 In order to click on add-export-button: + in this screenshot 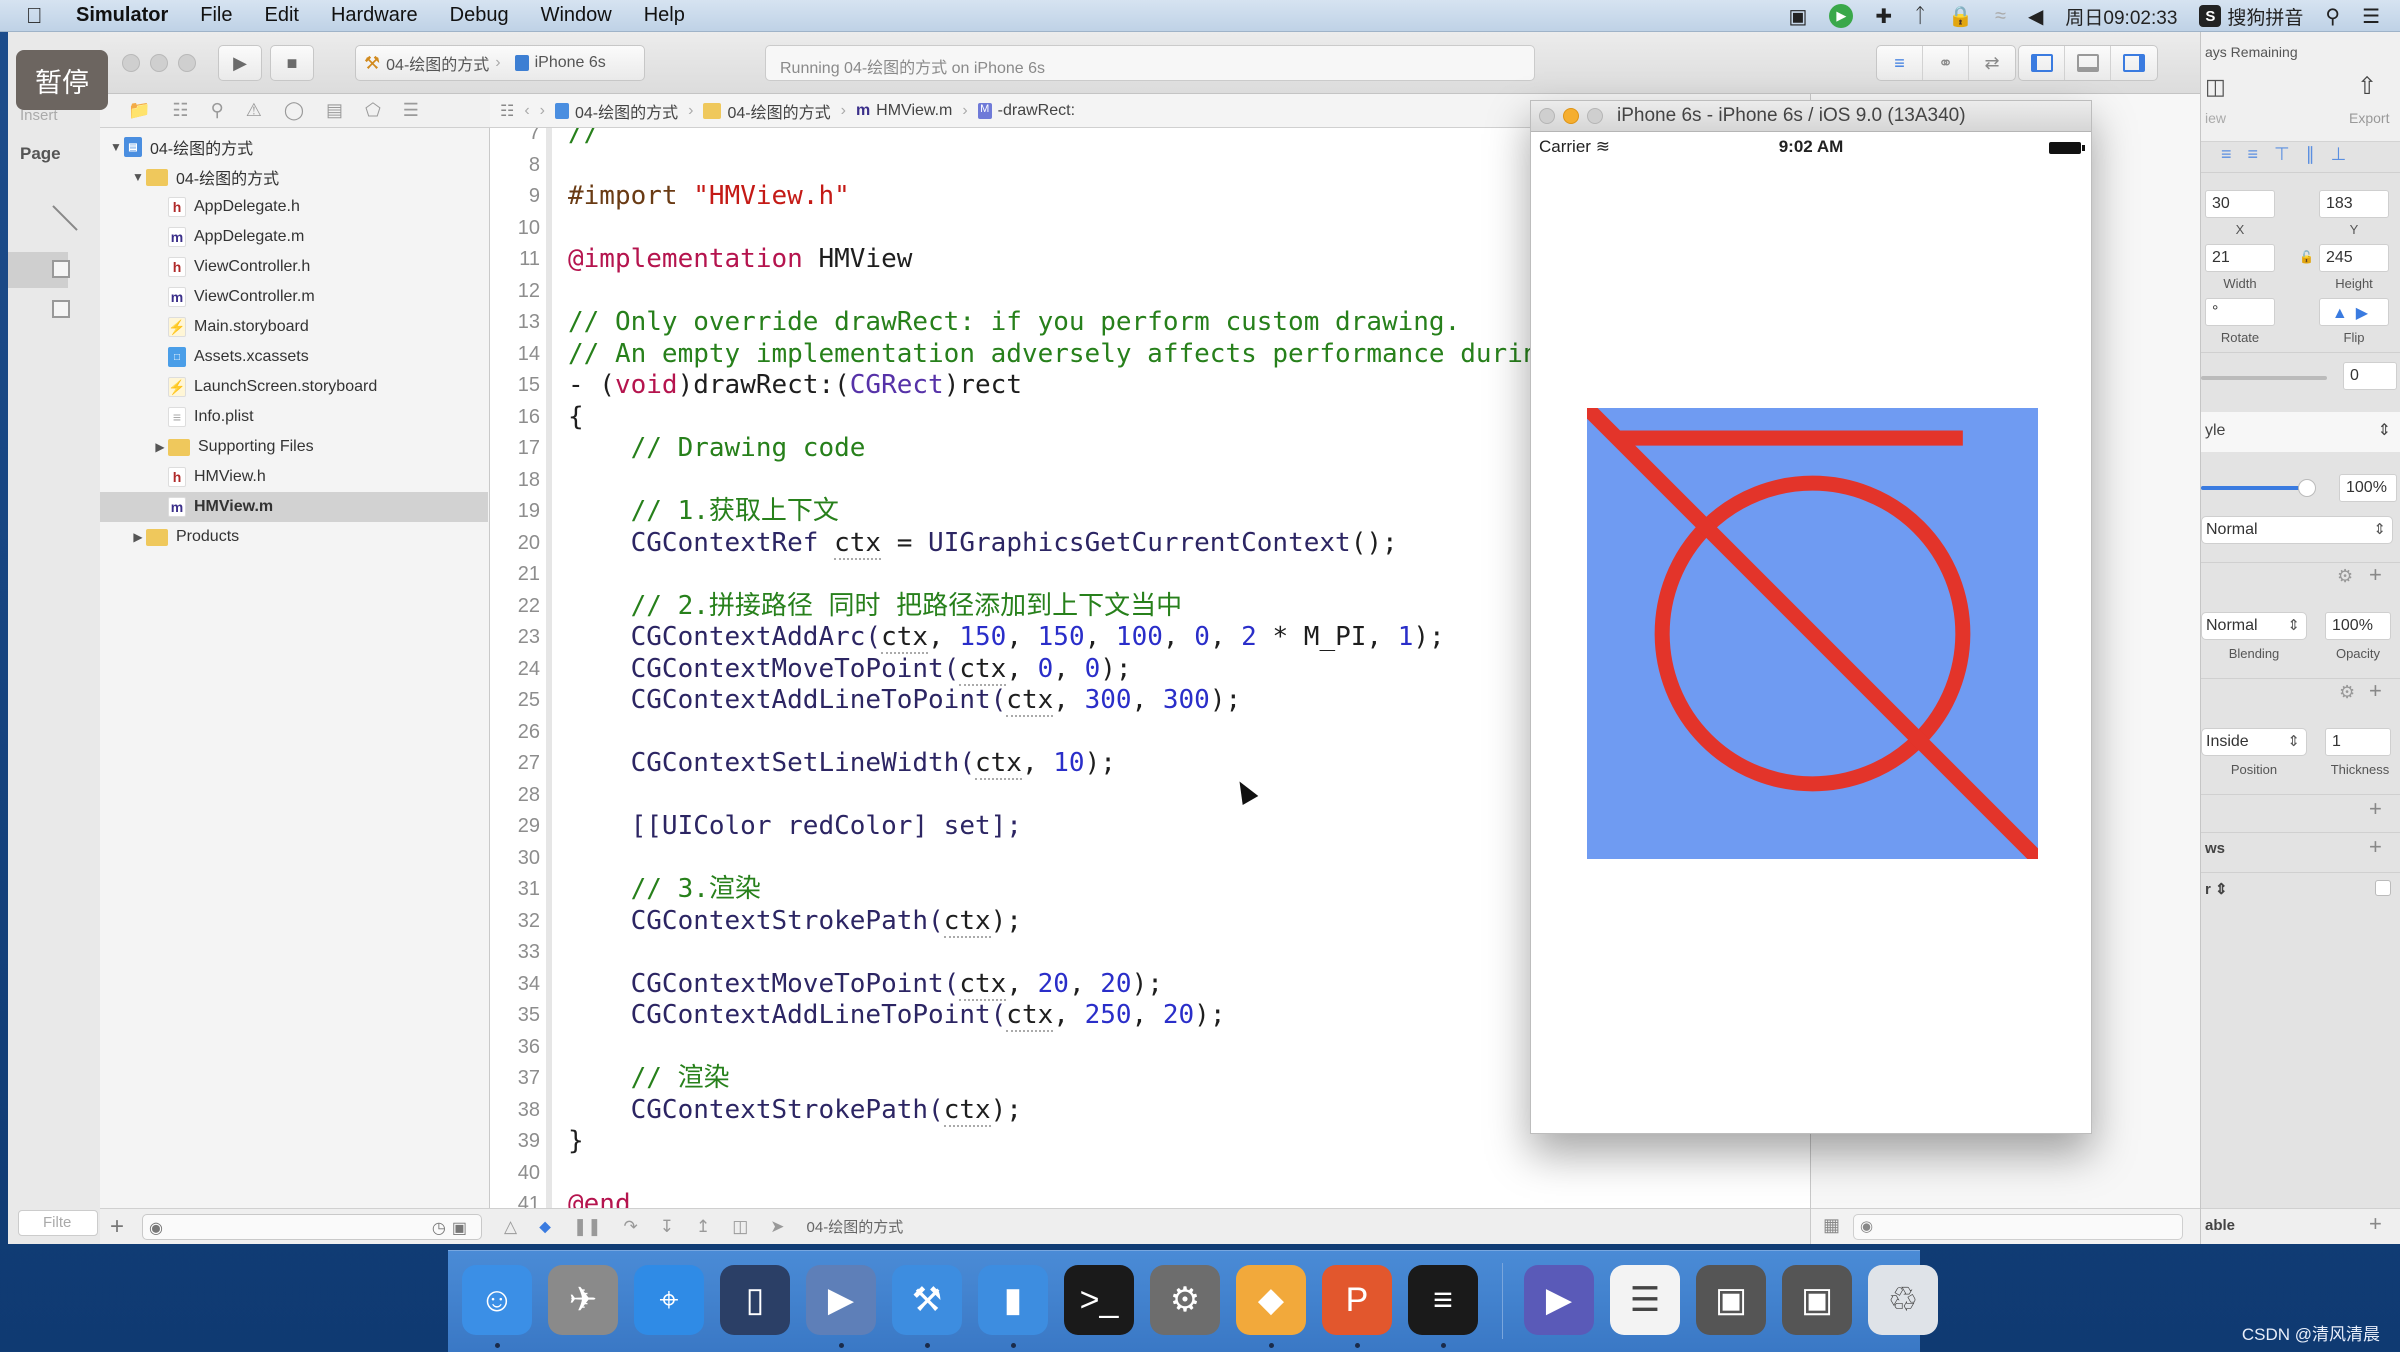, I will do `click(2375, 1224)`.